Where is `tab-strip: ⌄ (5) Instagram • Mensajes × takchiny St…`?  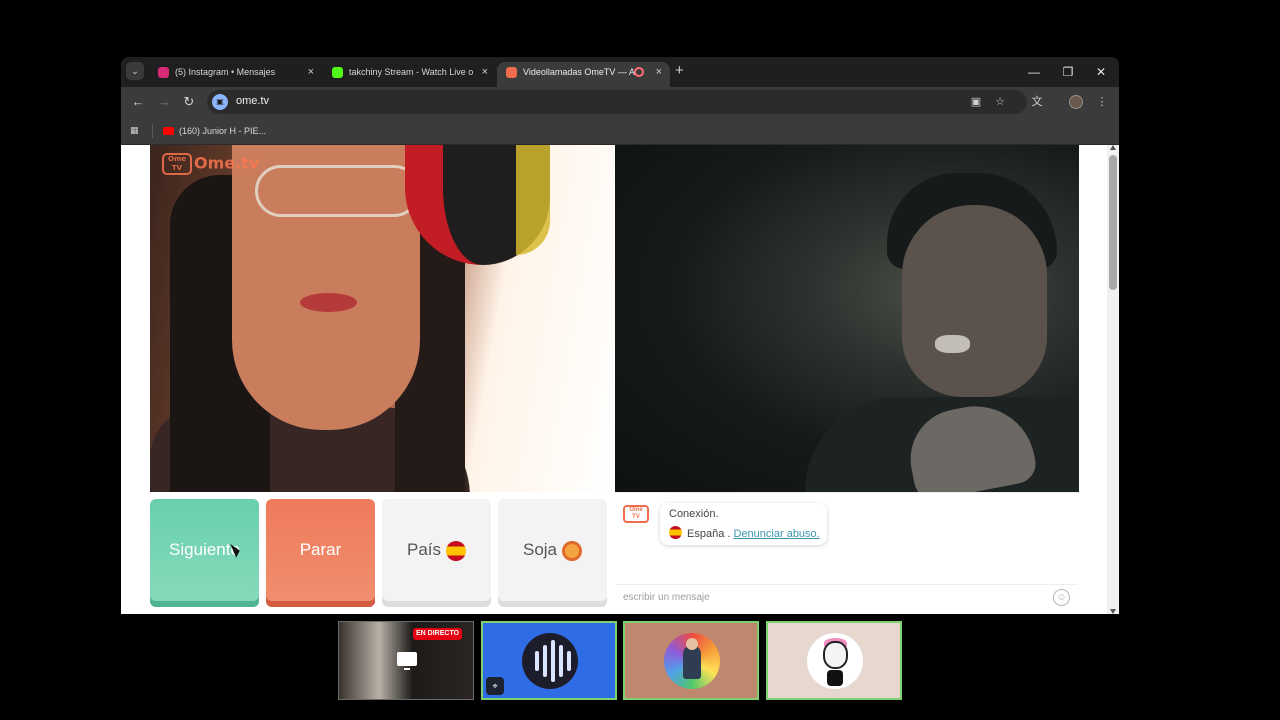 tab-strip: ⌄ (5) Instagram • Mensajes × takchiny St… is located at coordinates (620, 72).